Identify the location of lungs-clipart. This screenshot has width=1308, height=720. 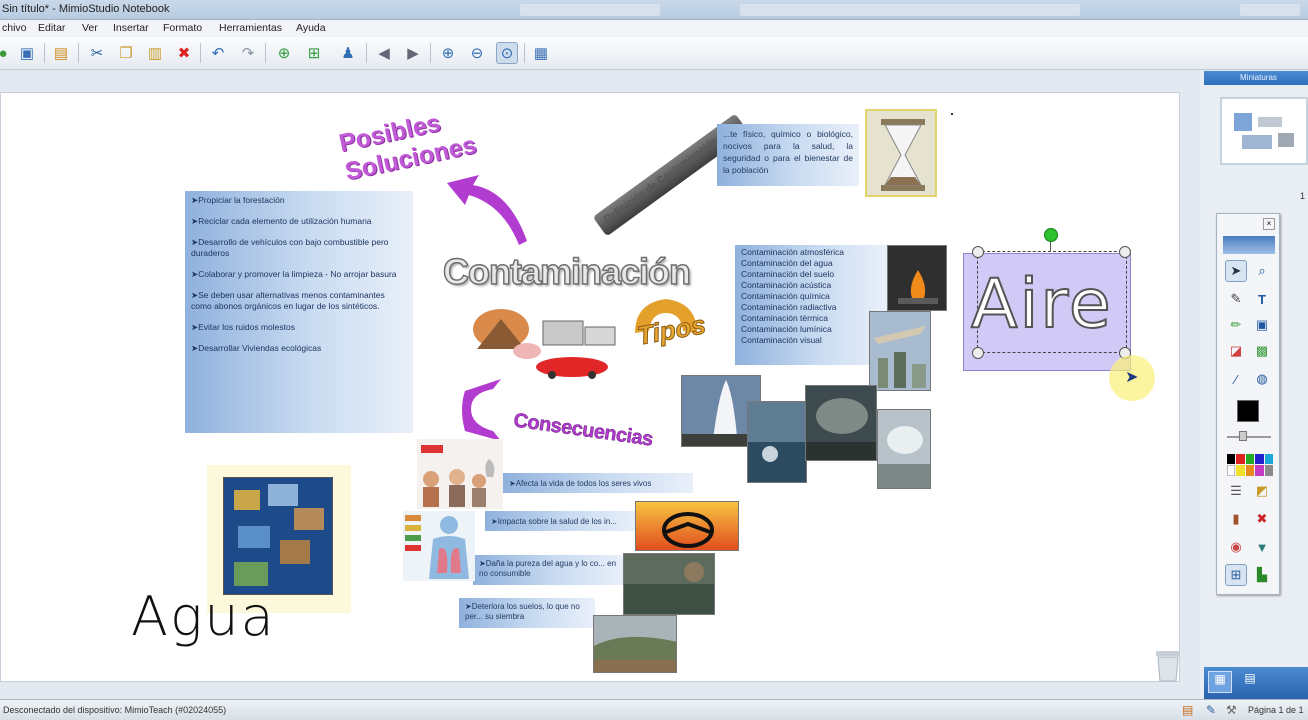
(439, 546).